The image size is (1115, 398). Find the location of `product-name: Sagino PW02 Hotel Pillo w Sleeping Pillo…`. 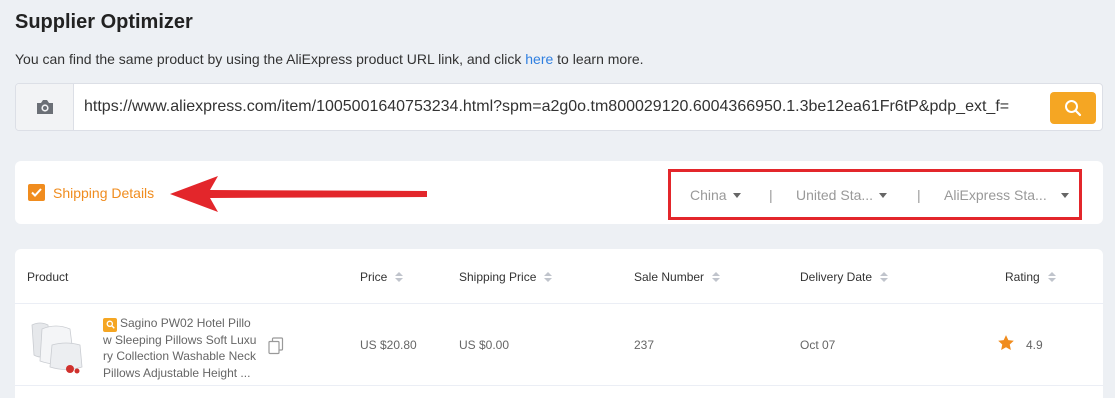

product-name: Sagino PW02 Hotel Pillo w Sleeping Pillo… is located at coordinates (183, 348).